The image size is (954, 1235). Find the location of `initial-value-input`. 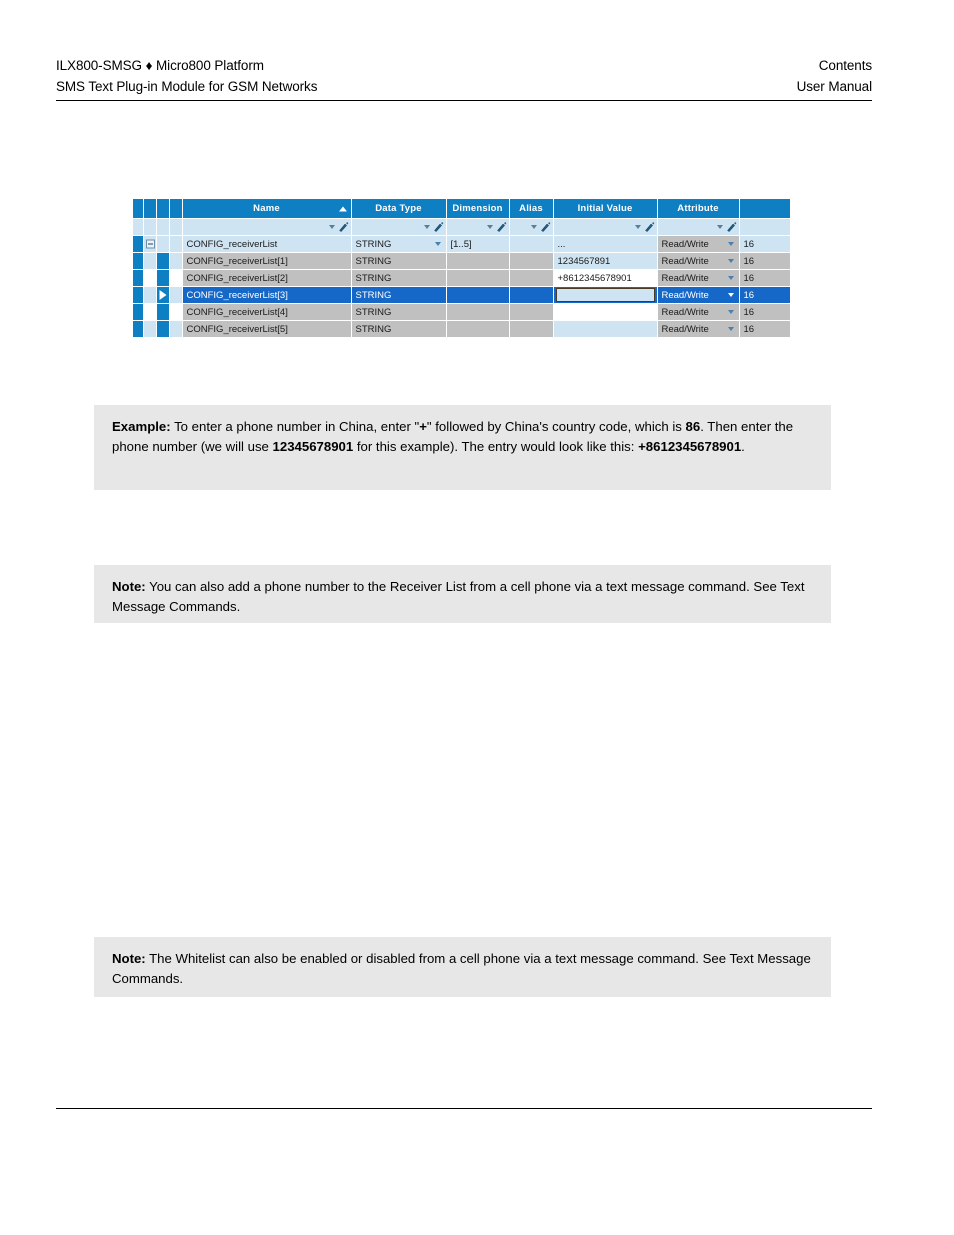

initial-value-input is located at coordinates (605, 295).